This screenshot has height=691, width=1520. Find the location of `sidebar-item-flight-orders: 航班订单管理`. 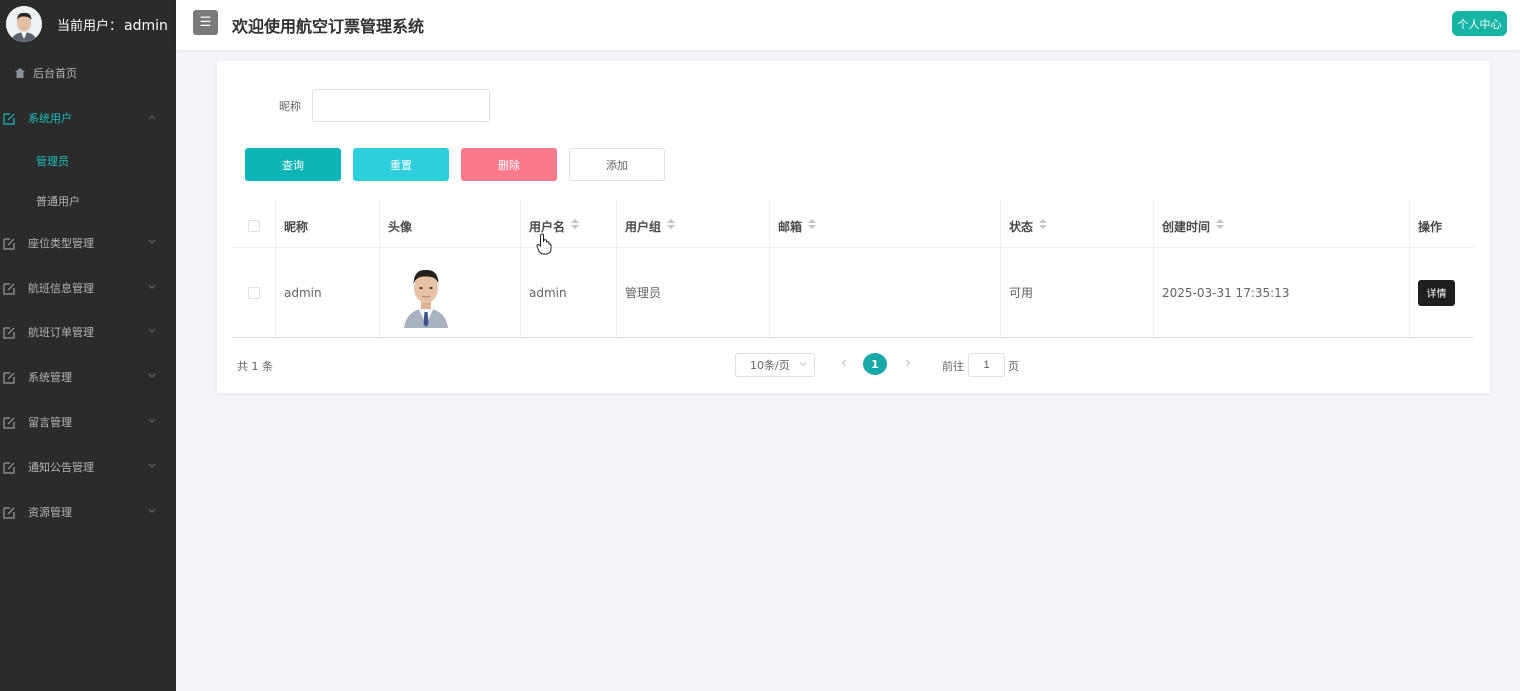

sidebar-item-flight-orders: 航班订单管理 is located at coordinates (88, 332).